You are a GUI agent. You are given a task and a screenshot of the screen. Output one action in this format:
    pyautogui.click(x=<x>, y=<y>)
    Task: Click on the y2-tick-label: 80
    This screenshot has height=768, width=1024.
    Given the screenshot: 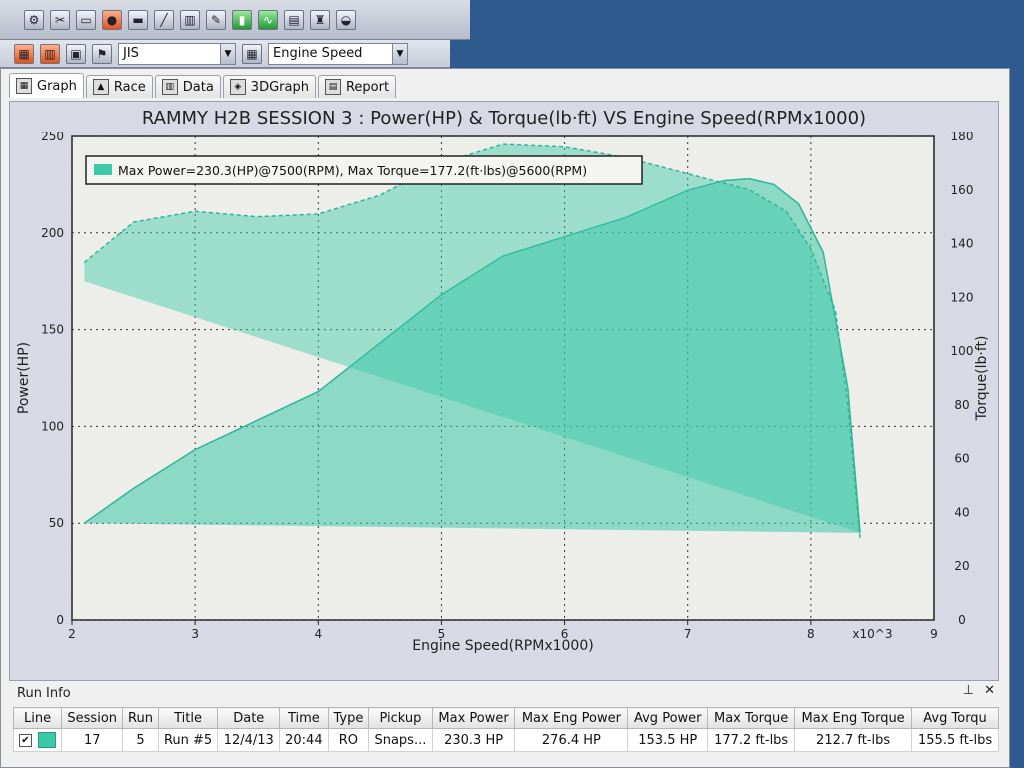 What is the action you would take?
    pyautogui.click(x=961, y=405)
    